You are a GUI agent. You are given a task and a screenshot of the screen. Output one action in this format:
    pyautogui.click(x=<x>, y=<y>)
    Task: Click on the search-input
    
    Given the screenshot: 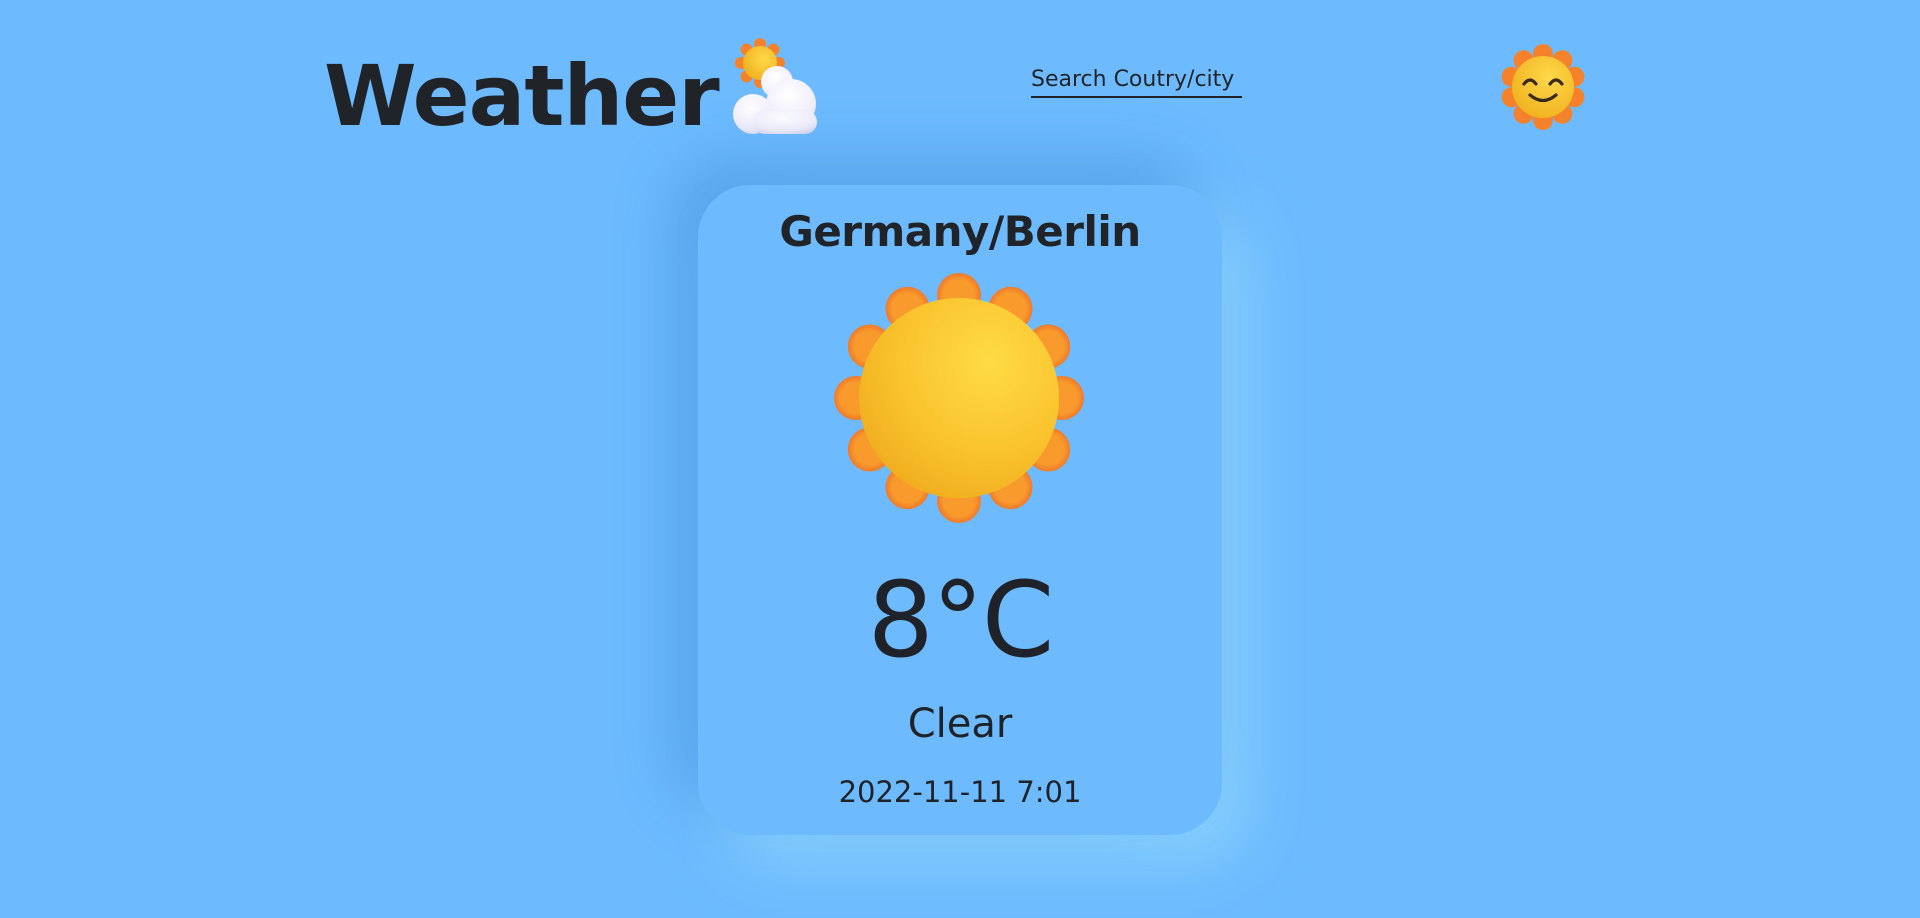 What is the action you would take?
    pyautogui.click(x=1136, y=80)
    